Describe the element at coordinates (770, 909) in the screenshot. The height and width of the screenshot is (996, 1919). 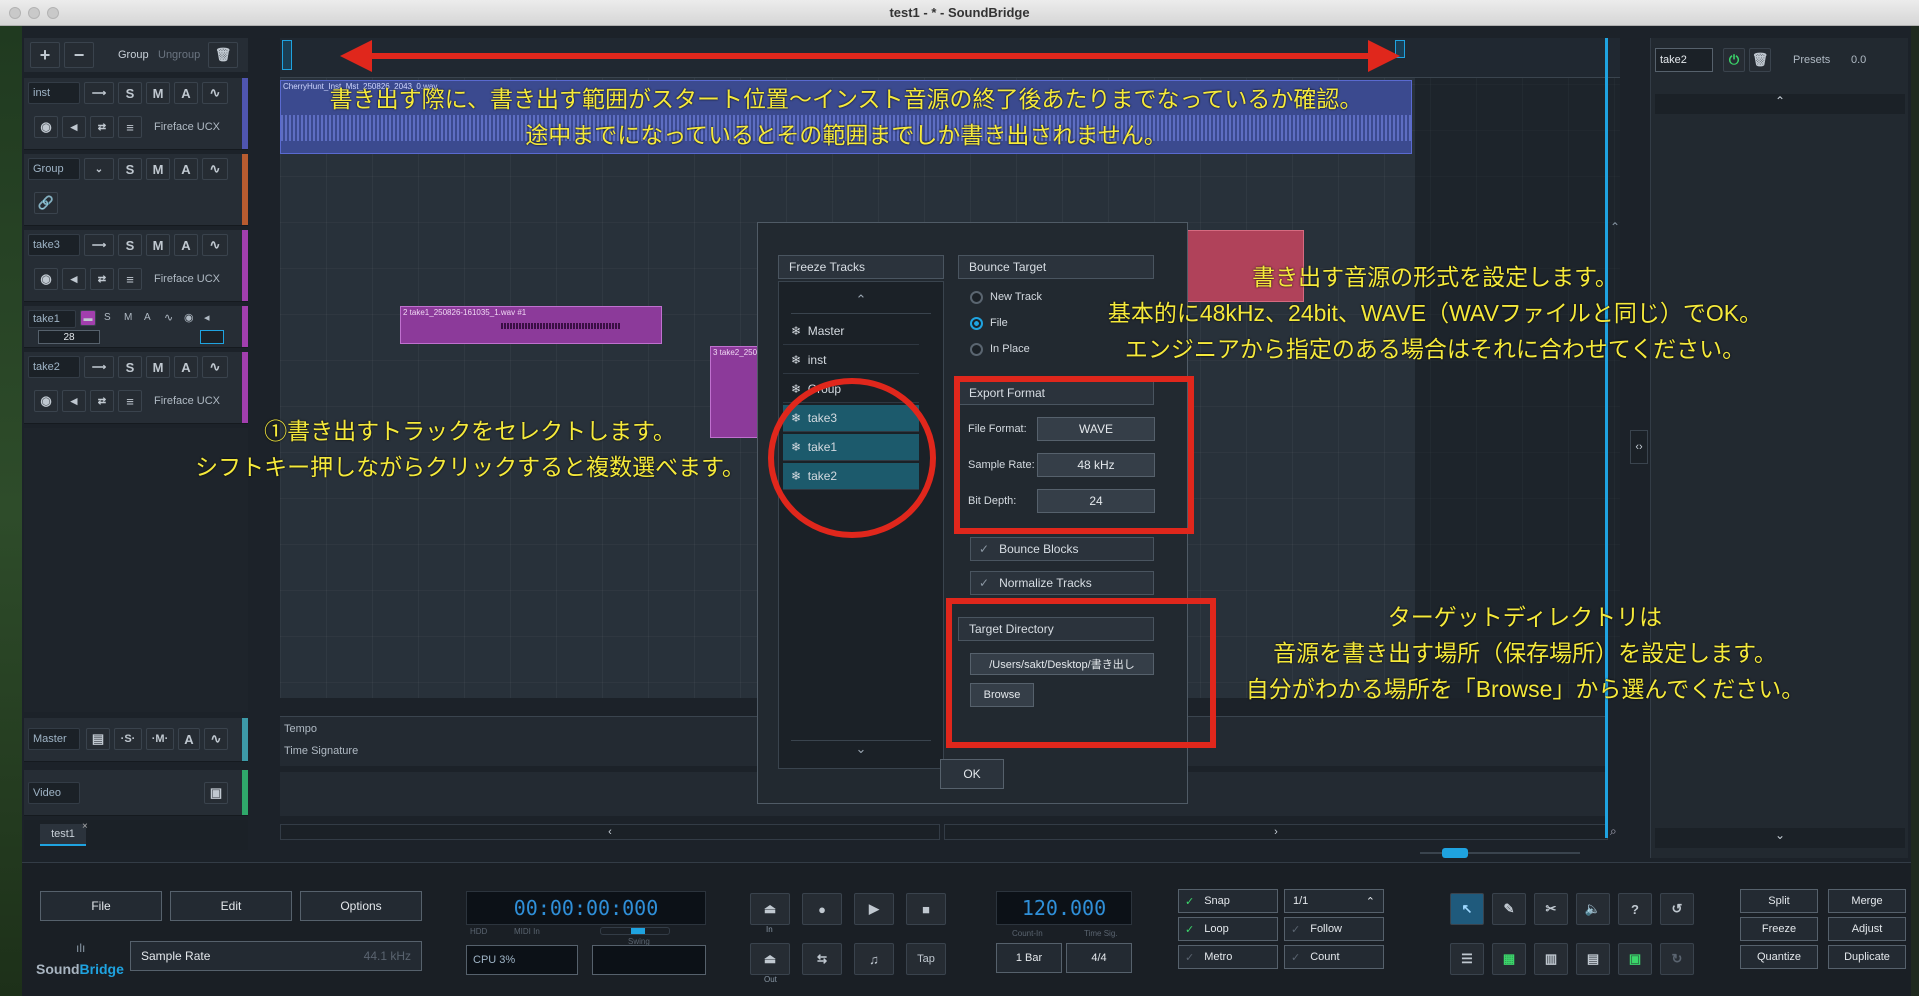
I see `punch-in-icon: ⏏` at that location.